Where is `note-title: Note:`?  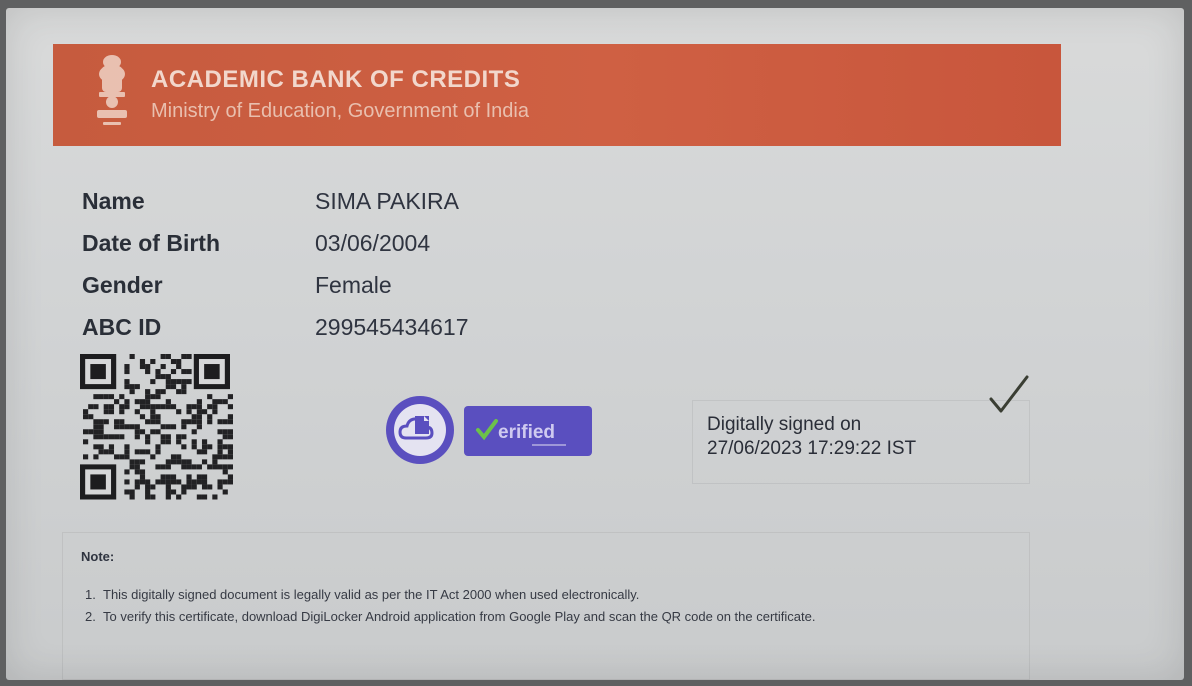
note-title: Note: is located at coordinates (98, 556).